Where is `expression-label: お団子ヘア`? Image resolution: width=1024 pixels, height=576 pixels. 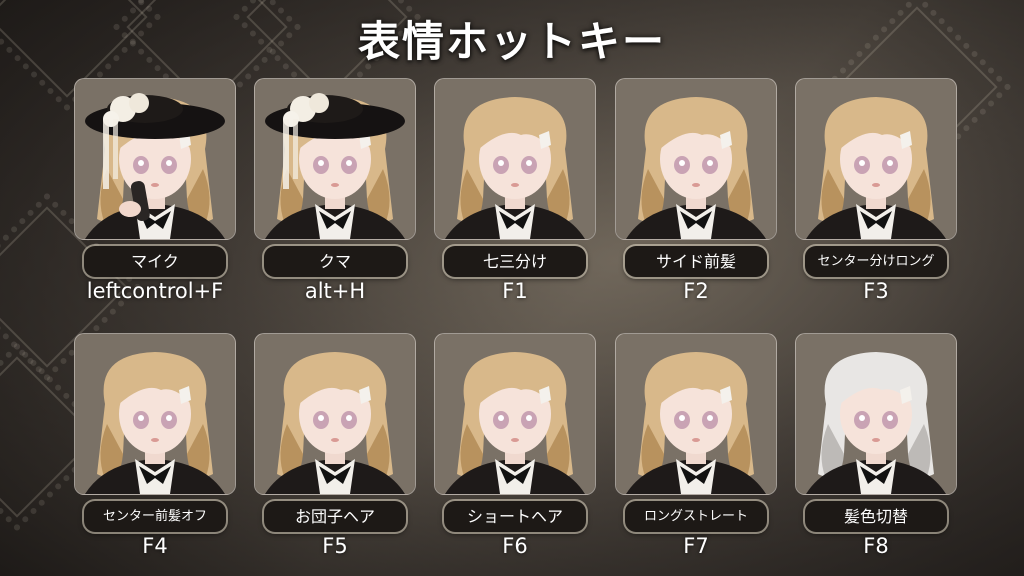
expression-label: お団子ヘア is located at coordinates (335, 516).